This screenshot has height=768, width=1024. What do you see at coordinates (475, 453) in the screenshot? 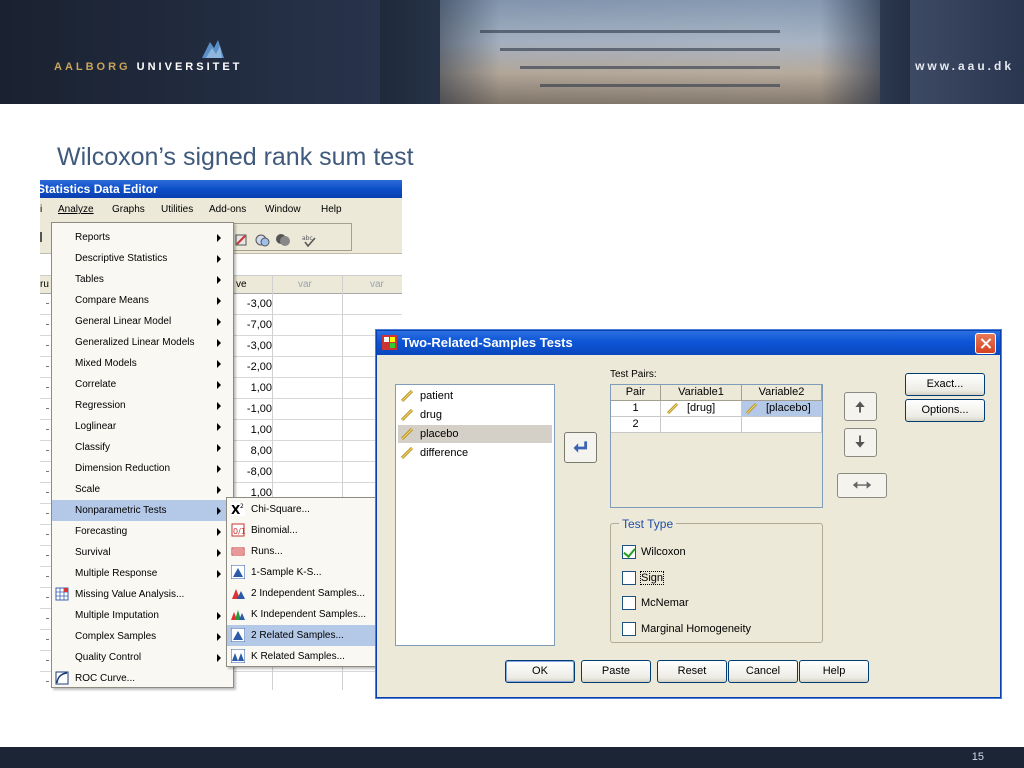
I see `list-item: difference` at bounding box center [475, 453].